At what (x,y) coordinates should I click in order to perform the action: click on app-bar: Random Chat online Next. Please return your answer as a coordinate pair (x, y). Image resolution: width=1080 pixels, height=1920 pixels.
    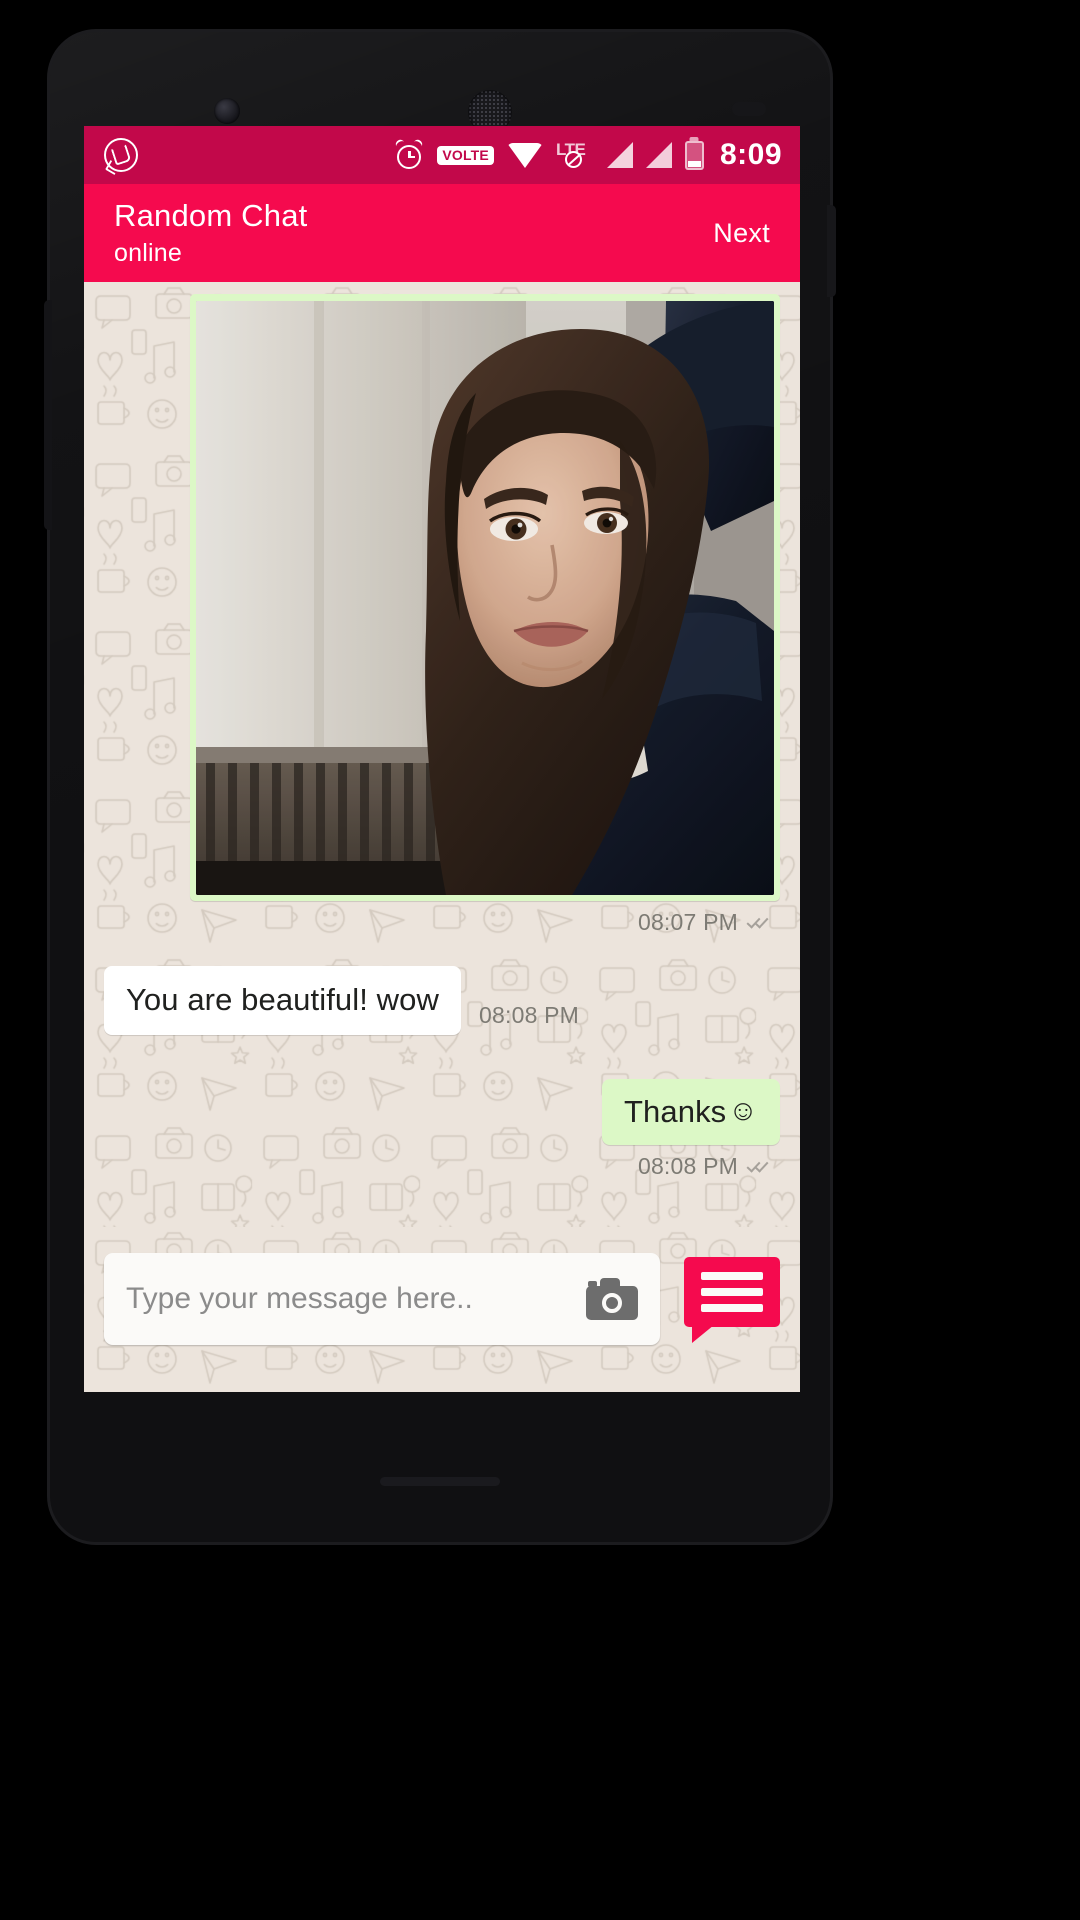
    Looking at the image, I should click on (442, 233).